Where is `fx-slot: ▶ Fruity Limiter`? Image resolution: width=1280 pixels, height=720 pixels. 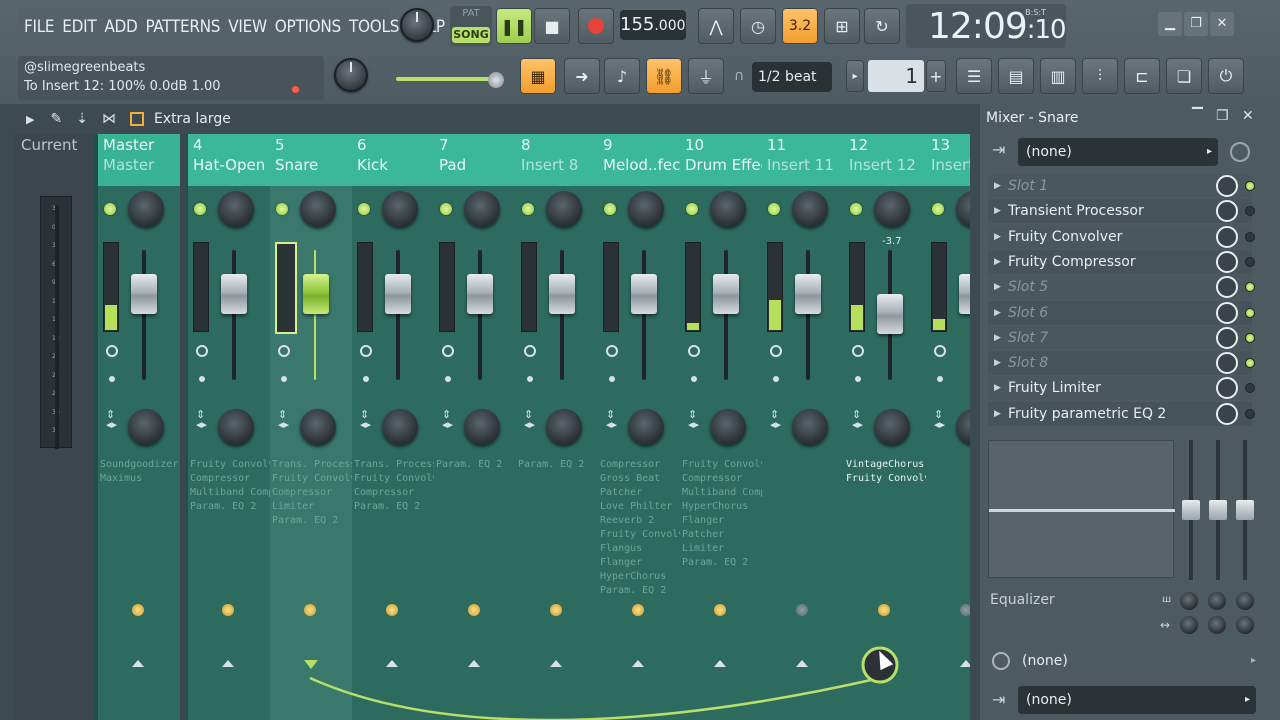
fx-slot: ▶ Fruity Limiter is located at coordinates (1121, 388).